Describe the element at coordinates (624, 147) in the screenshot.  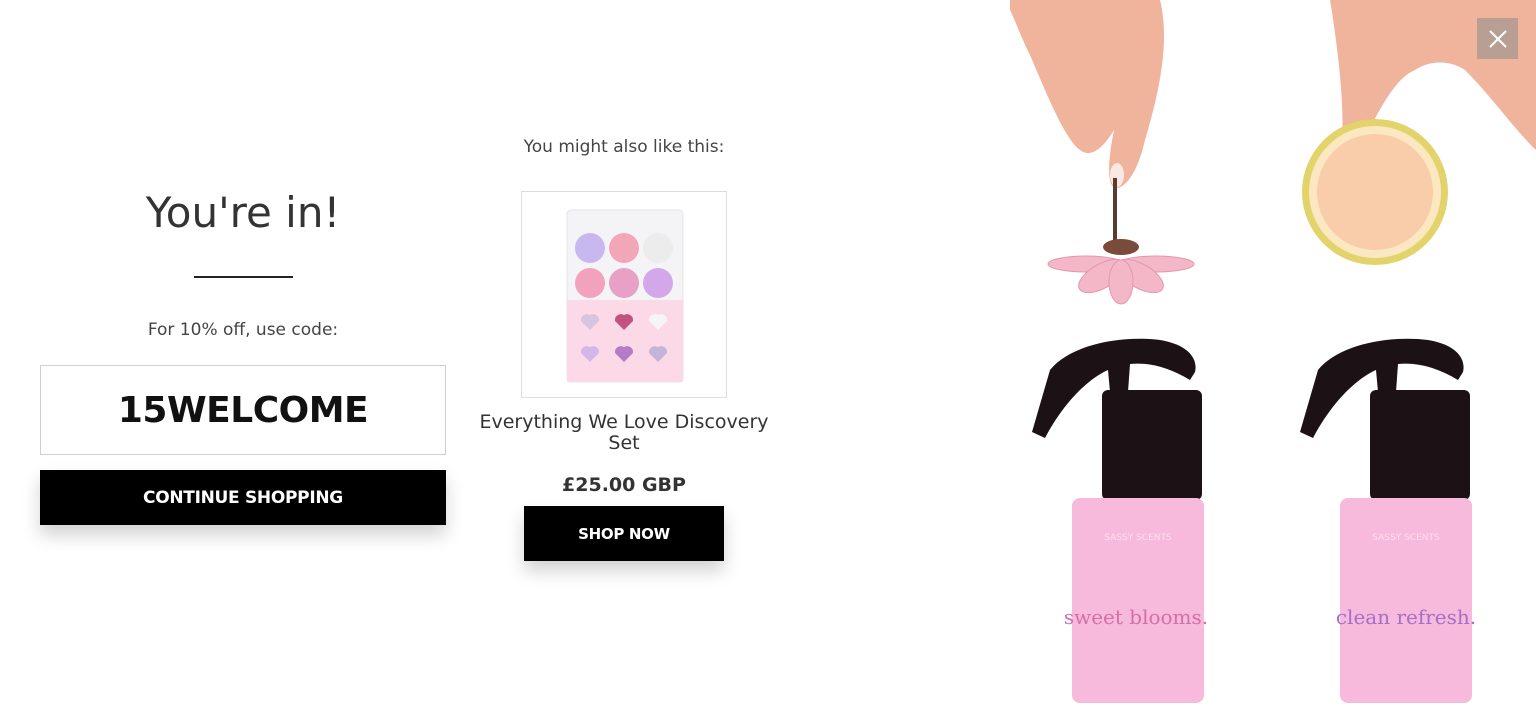
I see `recommendation-heading: You might also like this:` at that location.